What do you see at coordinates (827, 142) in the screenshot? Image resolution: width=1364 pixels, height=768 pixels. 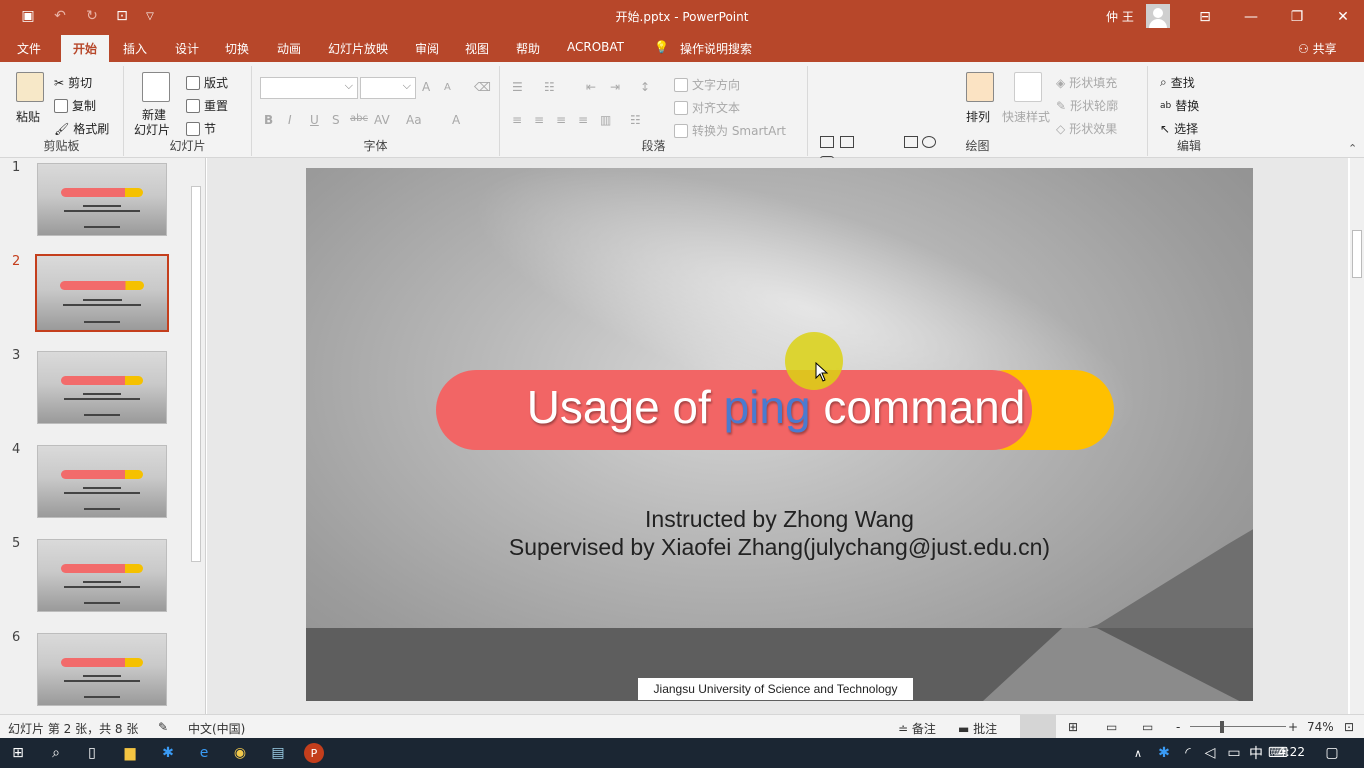 I see `textbox-shape-icon` at bounding box center [827, 142].